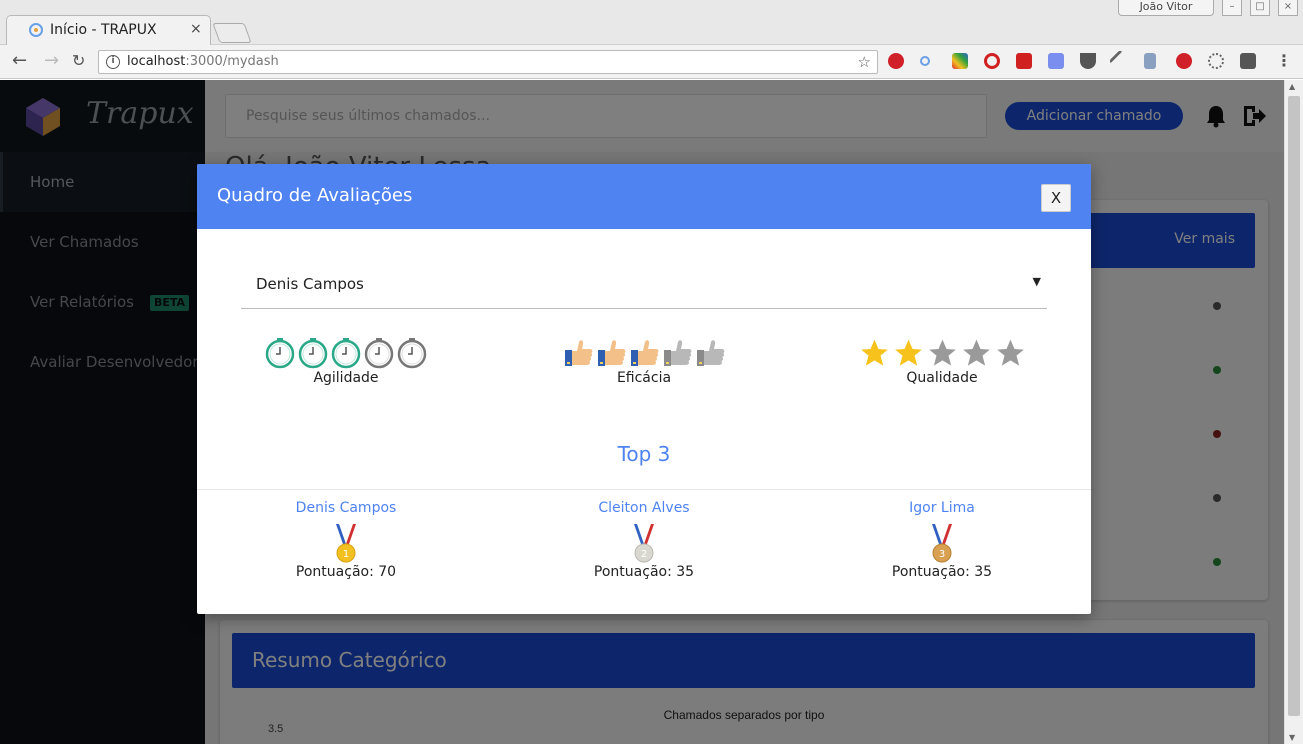 This screenshot has height=744, width=1303. What do you see at coordinates (1056, 61) in the screenshot?
I see `calendar-extension-icon` at bounding box center [1056, 61].